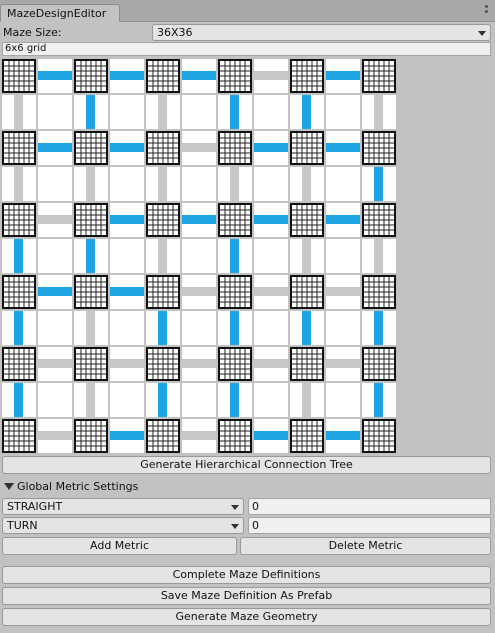 The height and width of the screenshot is (633, 495). What do you see at coordinates (246, 617) in the screenshot?
I see `generate-geometry-button: Generate Maze Geometry` at bounding box center [246, 617].